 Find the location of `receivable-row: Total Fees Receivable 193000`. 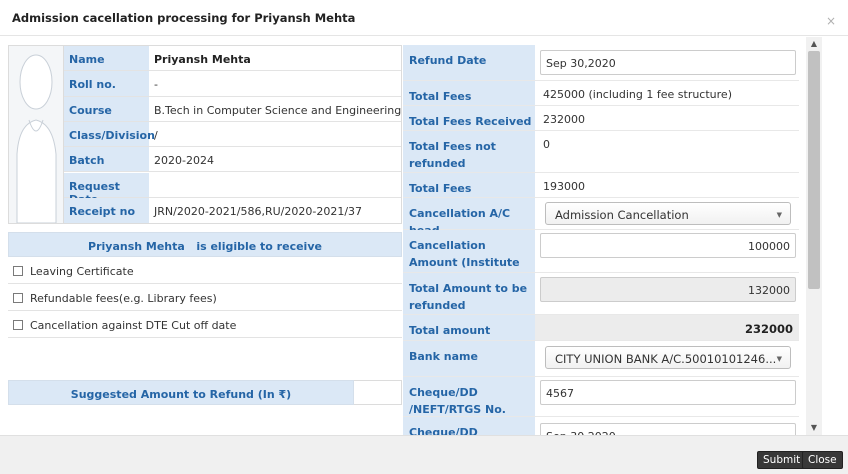

receivable-row: Total Fees Receivable 193000 is located at coordinates (601, 192).